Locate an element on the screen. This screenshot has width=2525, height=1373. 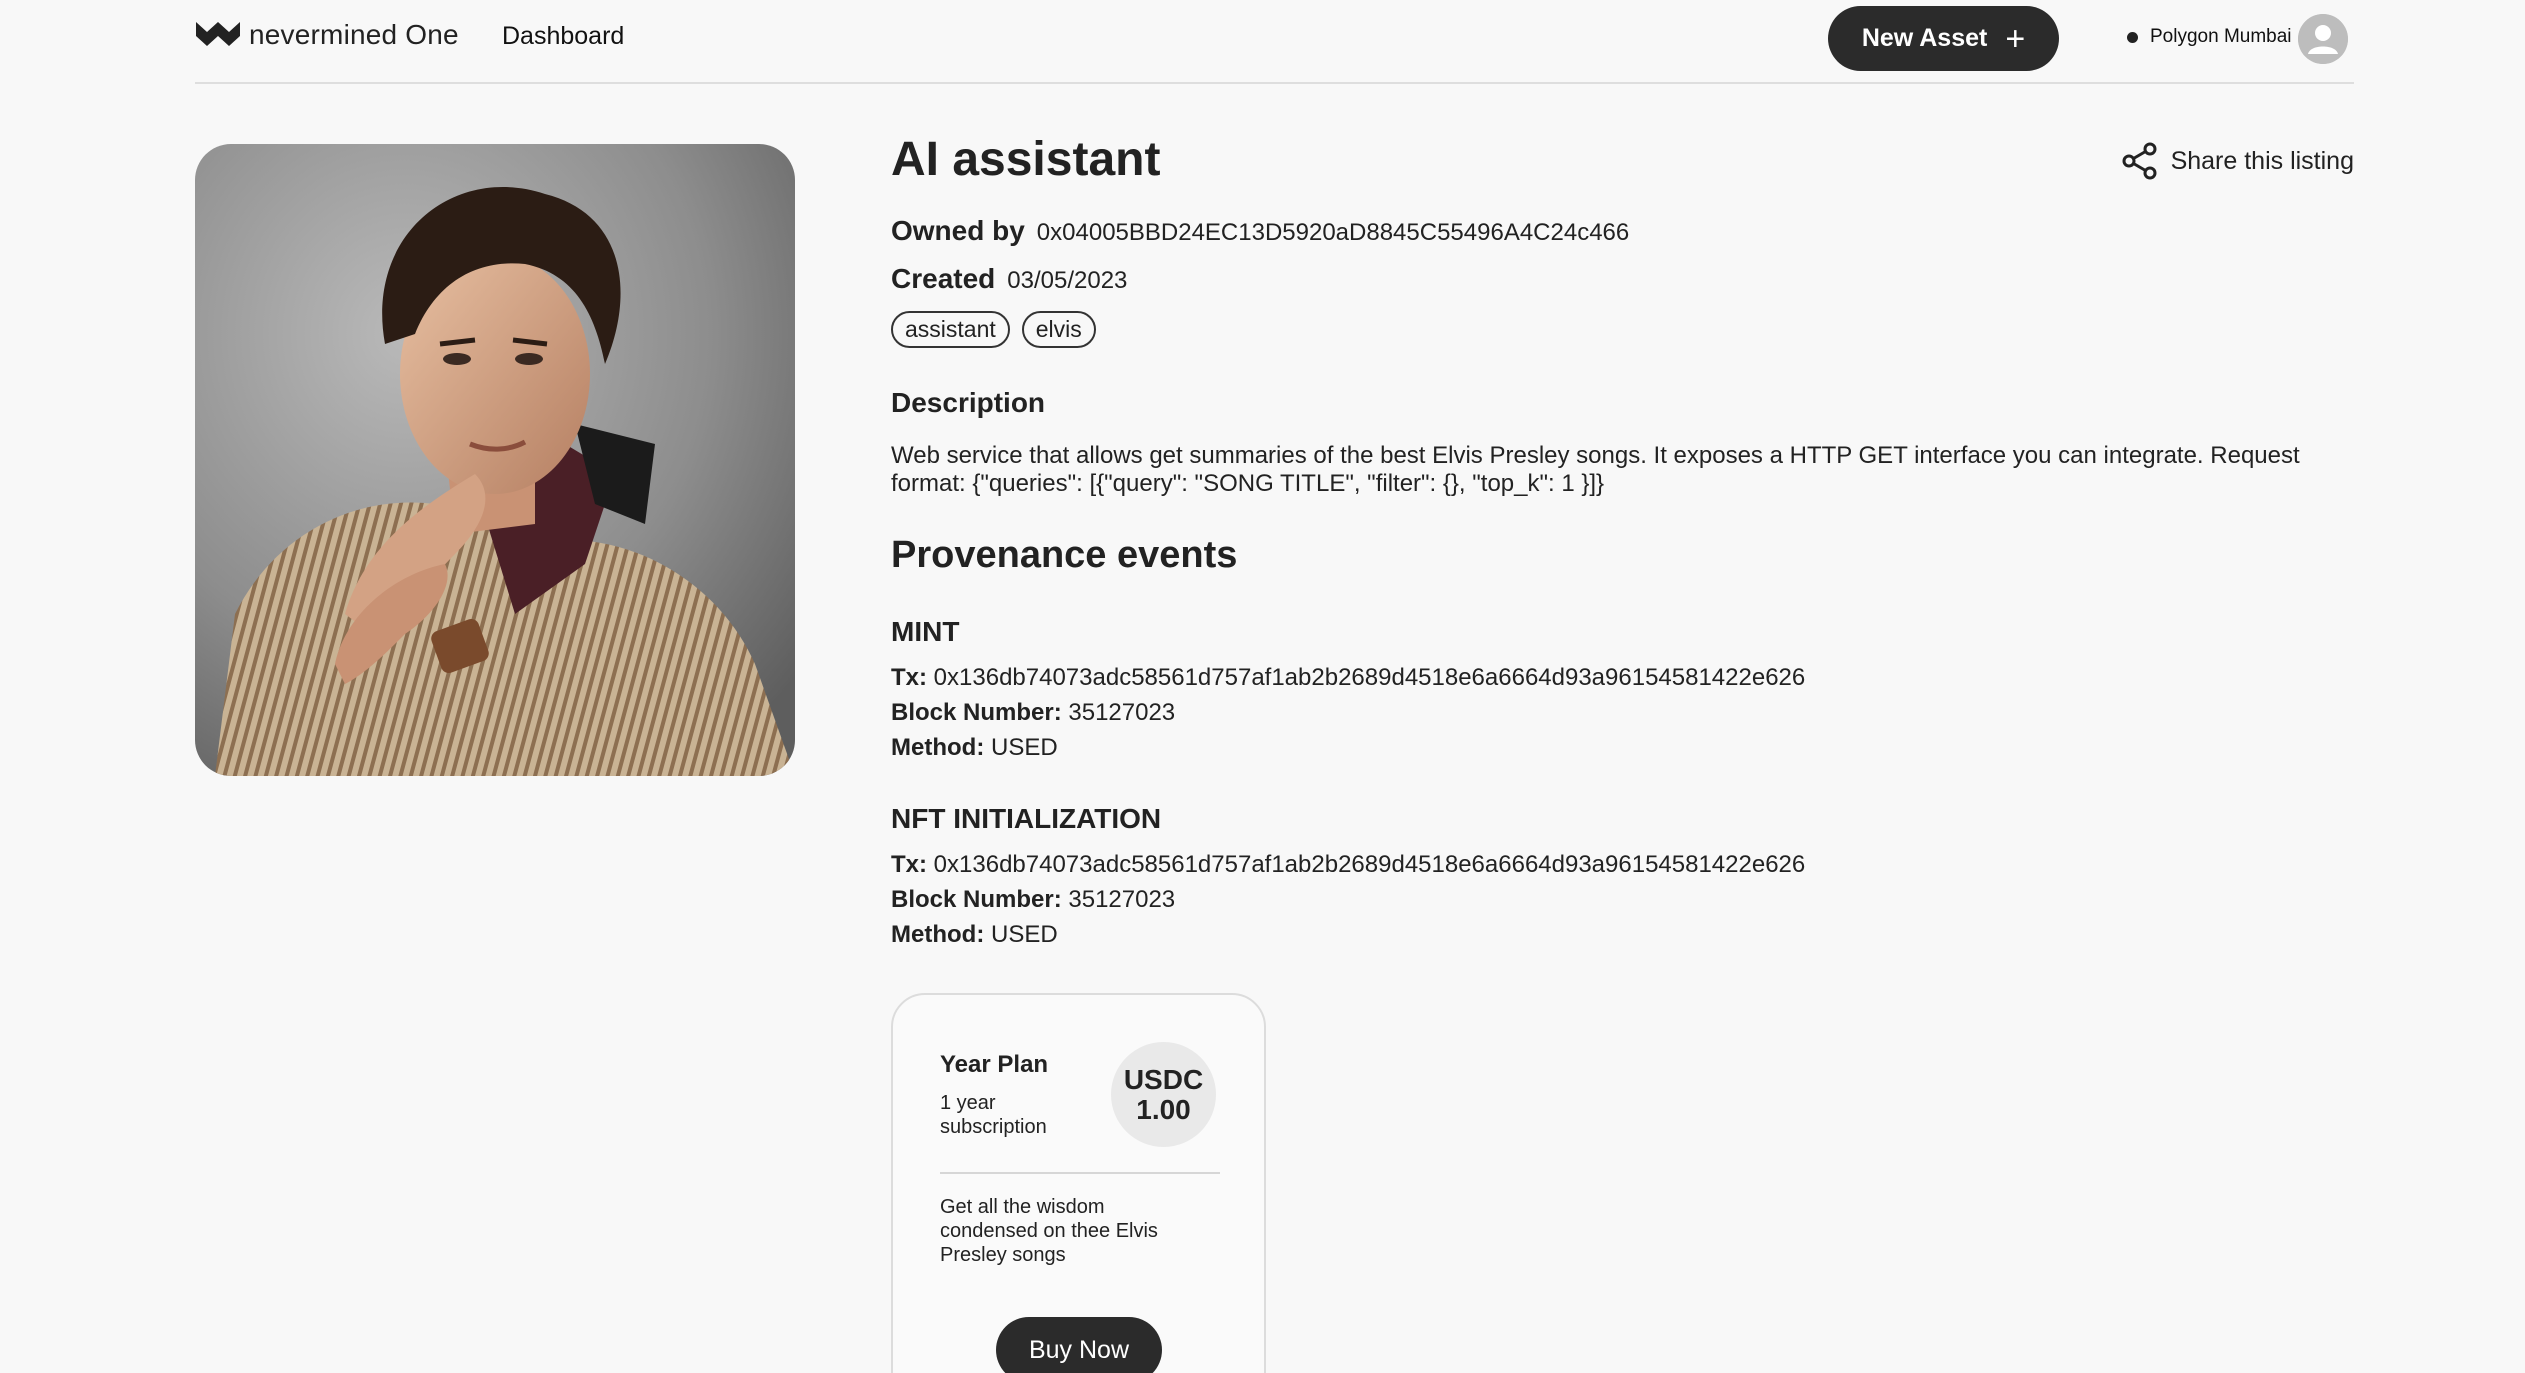
plan-divider is located at coordinates (1080, 1173).